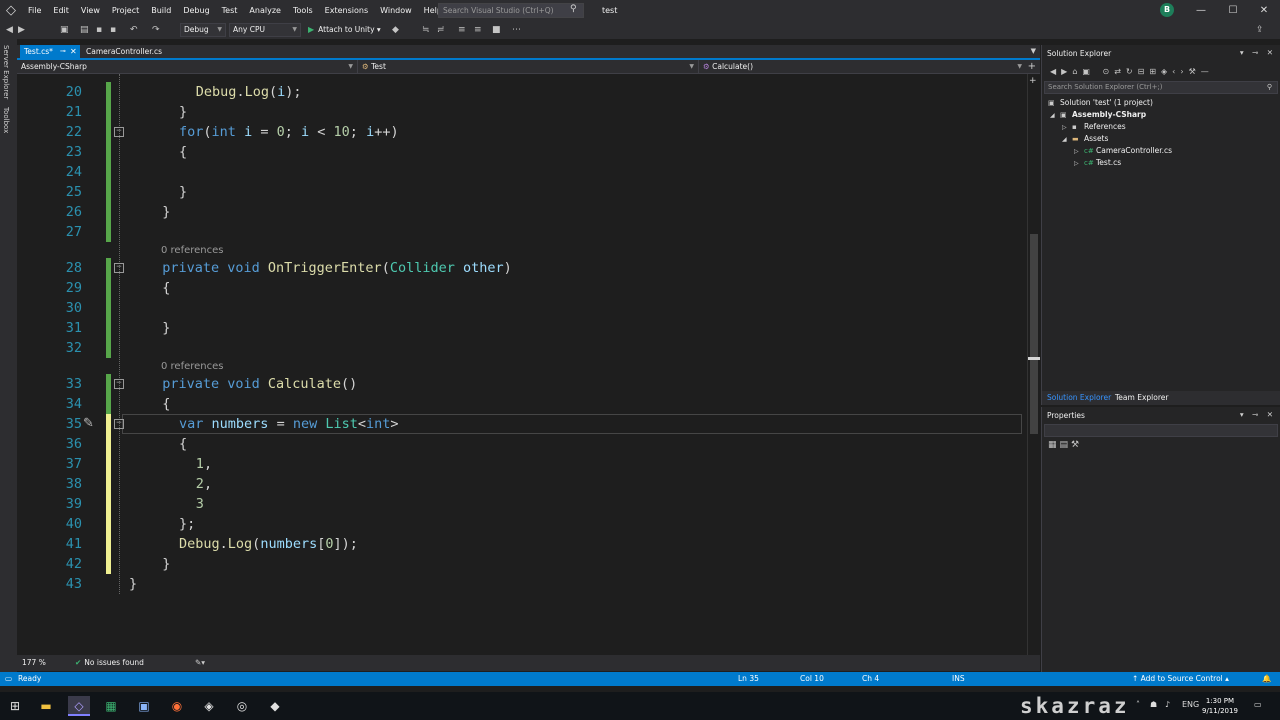 The image size is (1280, 720). What do you see at coordinates (1258, 704) in the screenshot?
I see `action-center-icon: ▭` at bounding box center [1258, 704].